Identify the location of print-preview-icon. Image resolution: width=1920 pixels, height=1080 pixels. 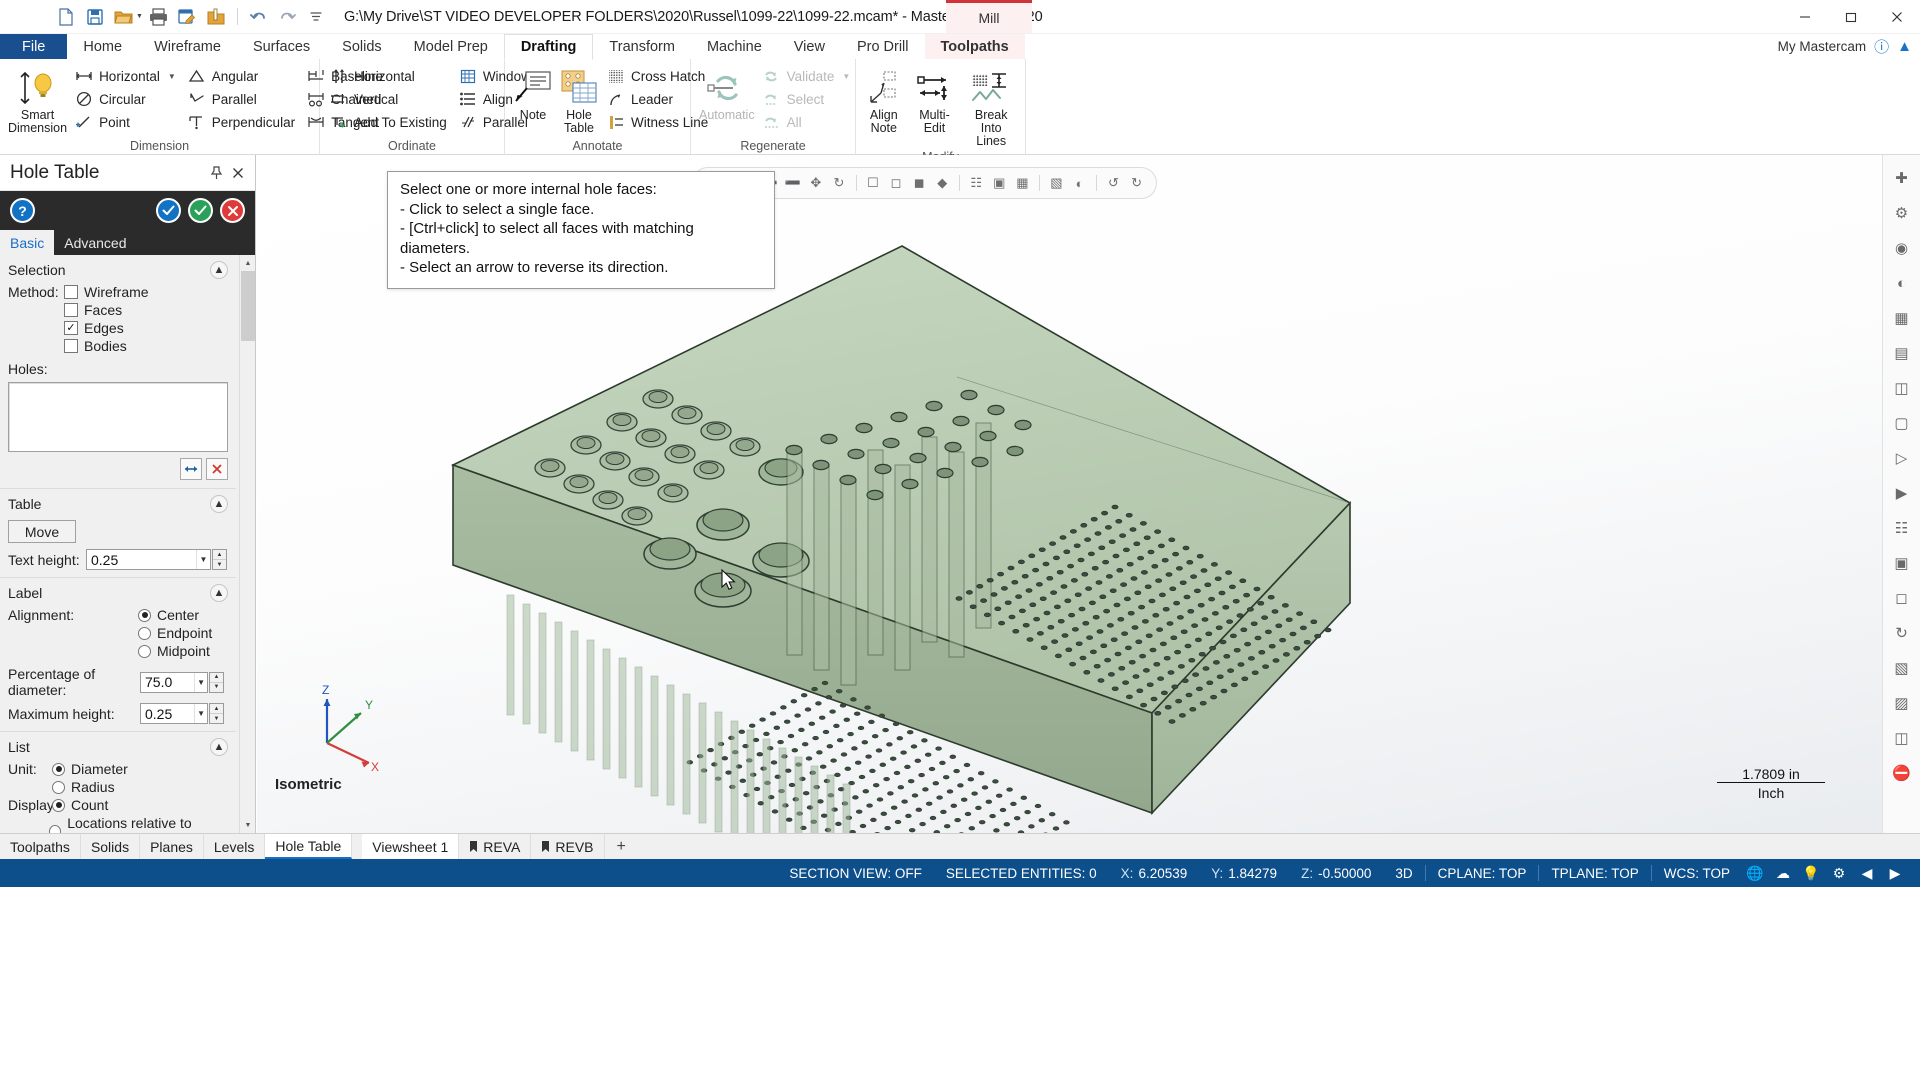
(187, 17).